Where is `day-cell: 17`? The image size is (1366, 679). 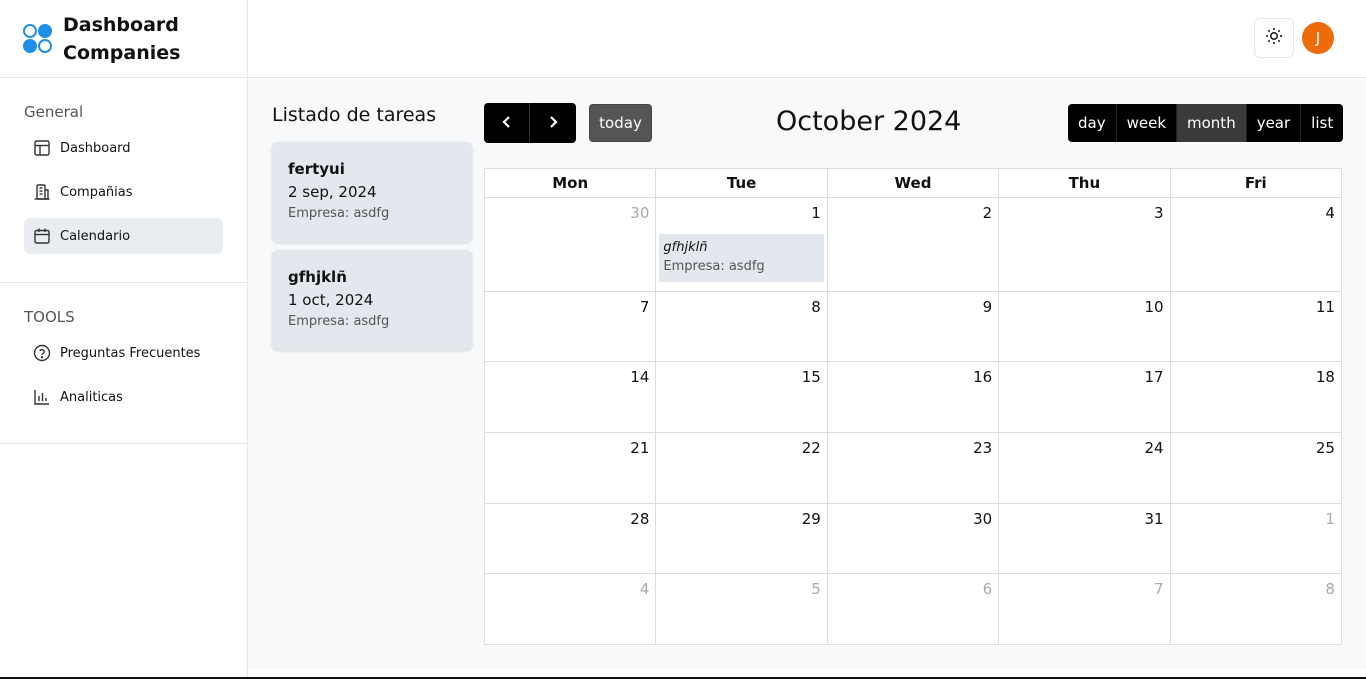
day-cell: 17 is located at coordinates (1085, 397).